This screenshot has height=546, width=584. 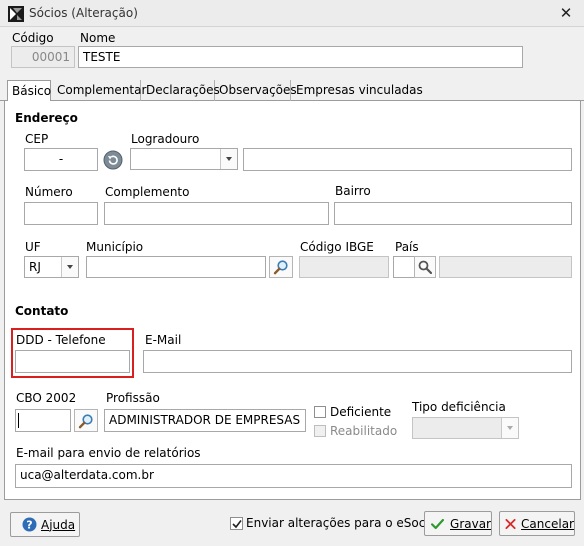 I want to click on text-caret, so click(x=18, y=420).